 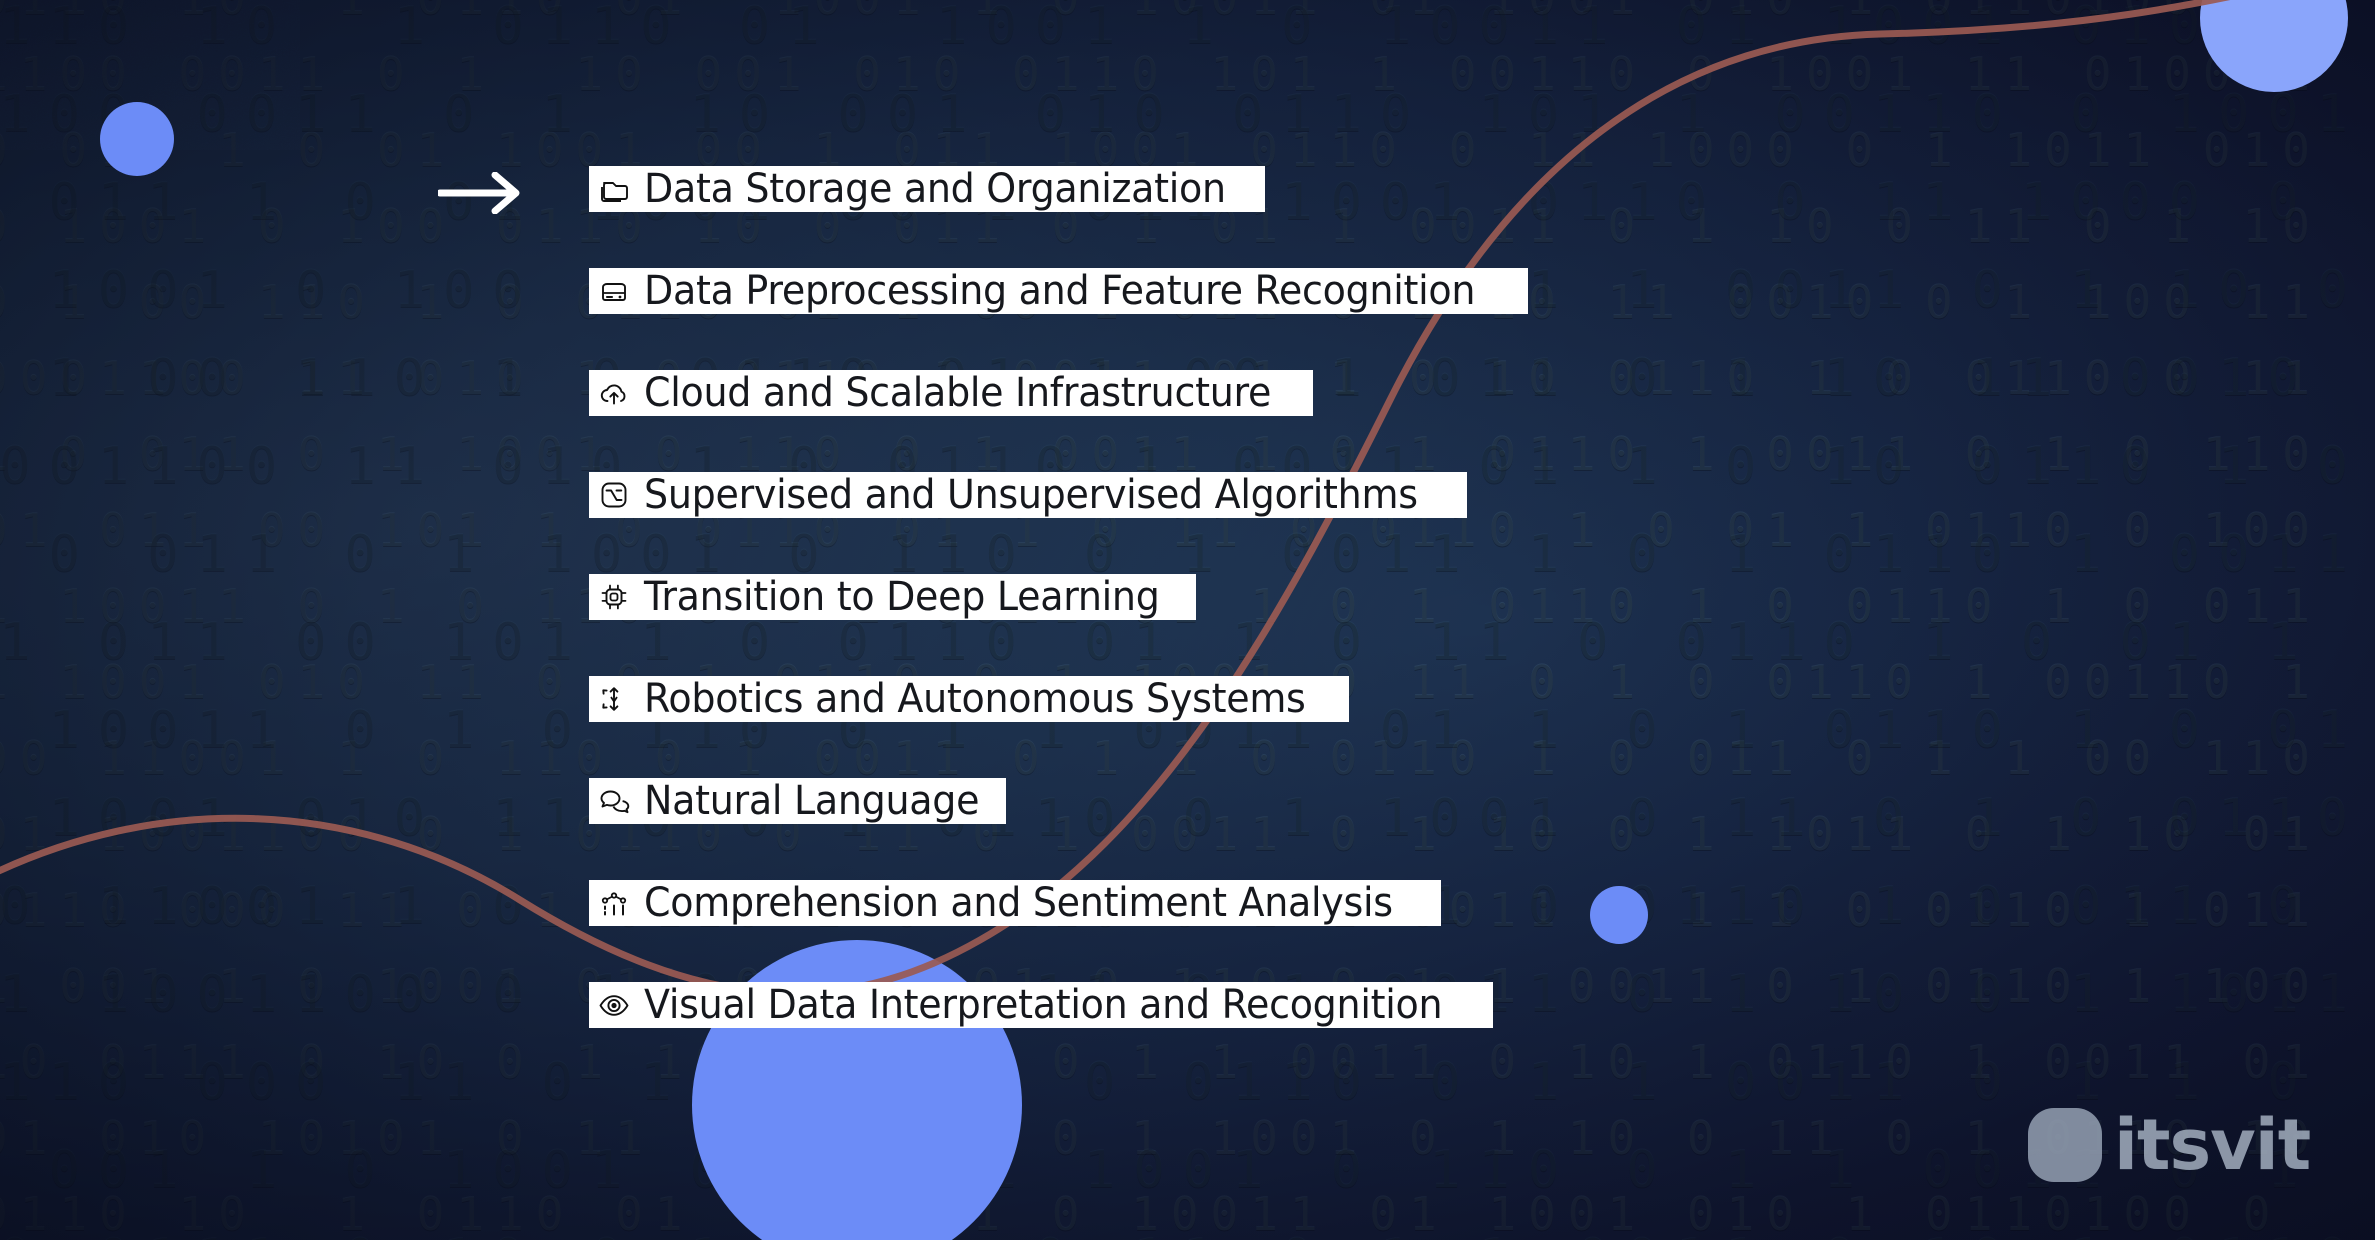 I want to click on capability-row: Transition to Deep Learning, so click(x=892, y=597).